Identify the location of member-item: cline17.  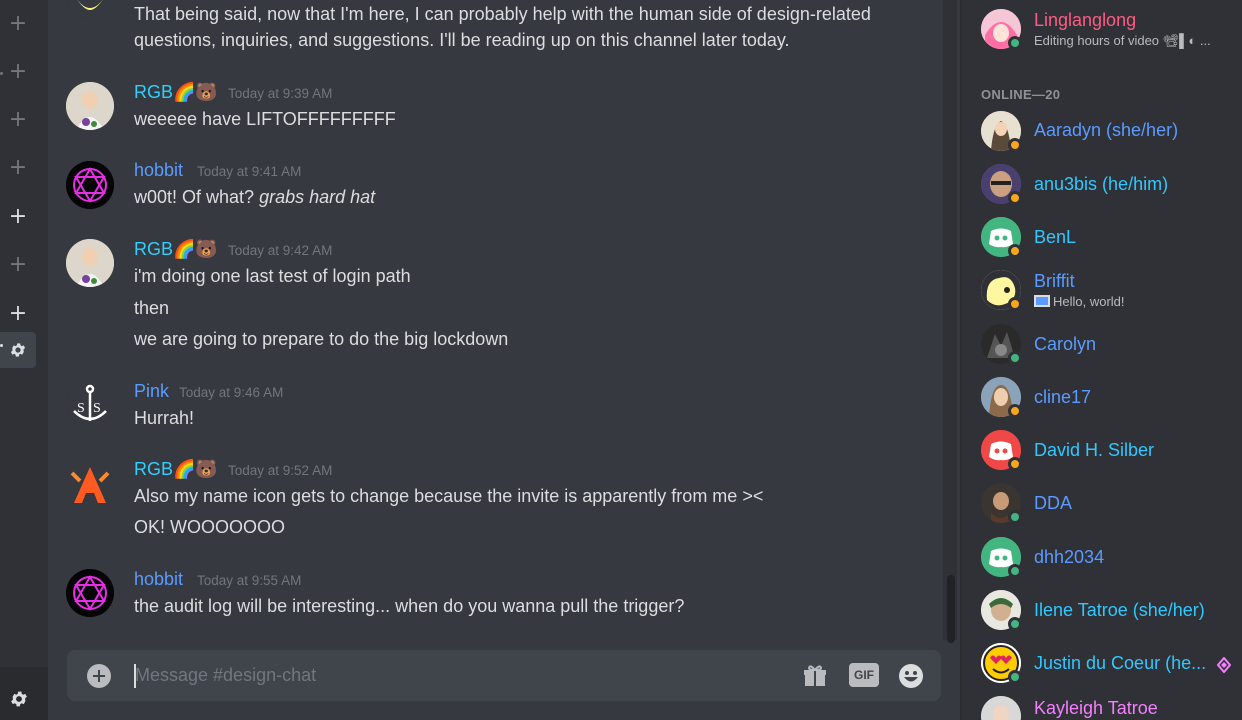
(1111, 398).